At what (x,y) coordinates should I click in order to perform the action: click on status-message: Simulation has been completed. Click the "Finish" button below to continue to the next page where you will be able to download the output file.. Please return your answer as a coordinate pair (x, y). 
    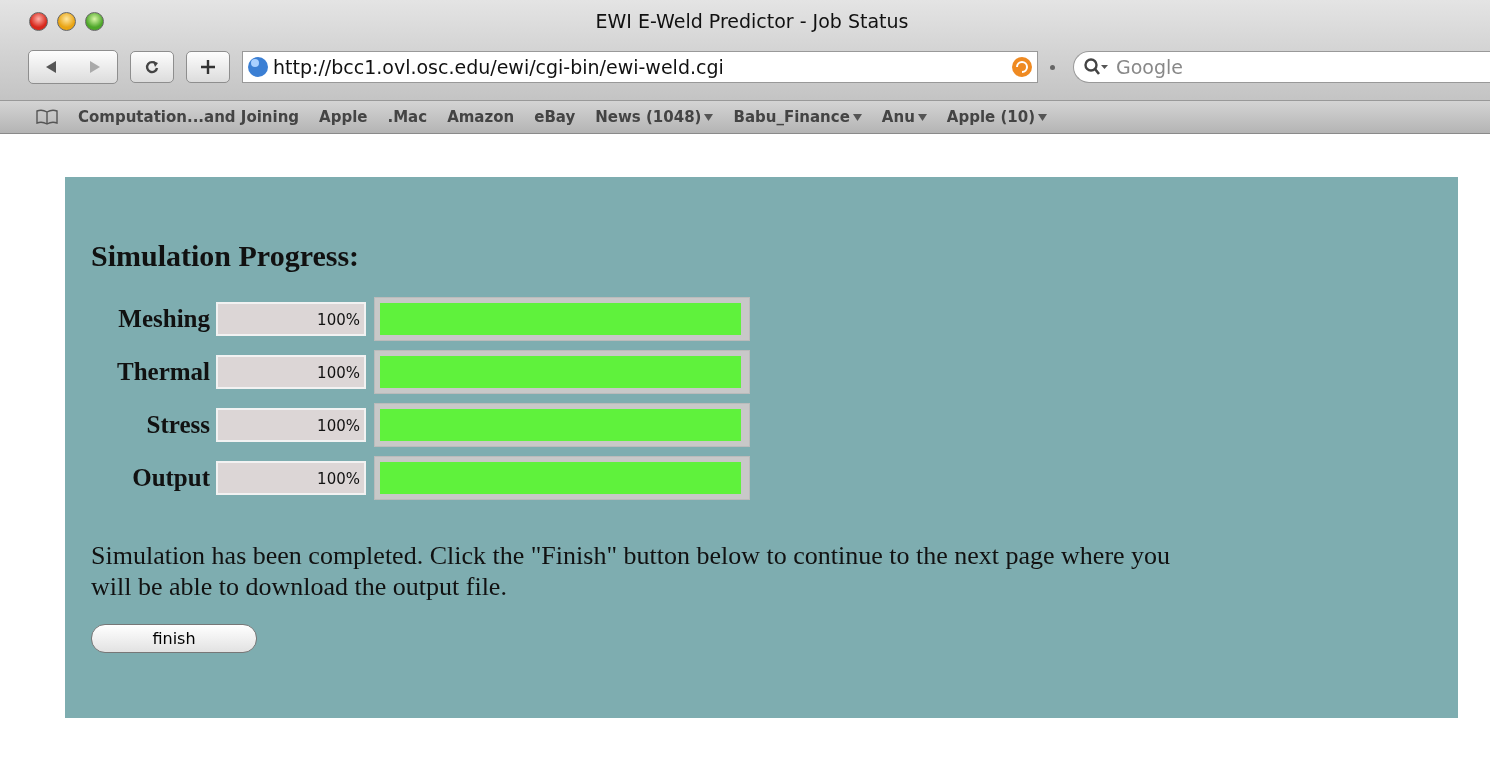
    Looking at the image, I should click on (631, 571).